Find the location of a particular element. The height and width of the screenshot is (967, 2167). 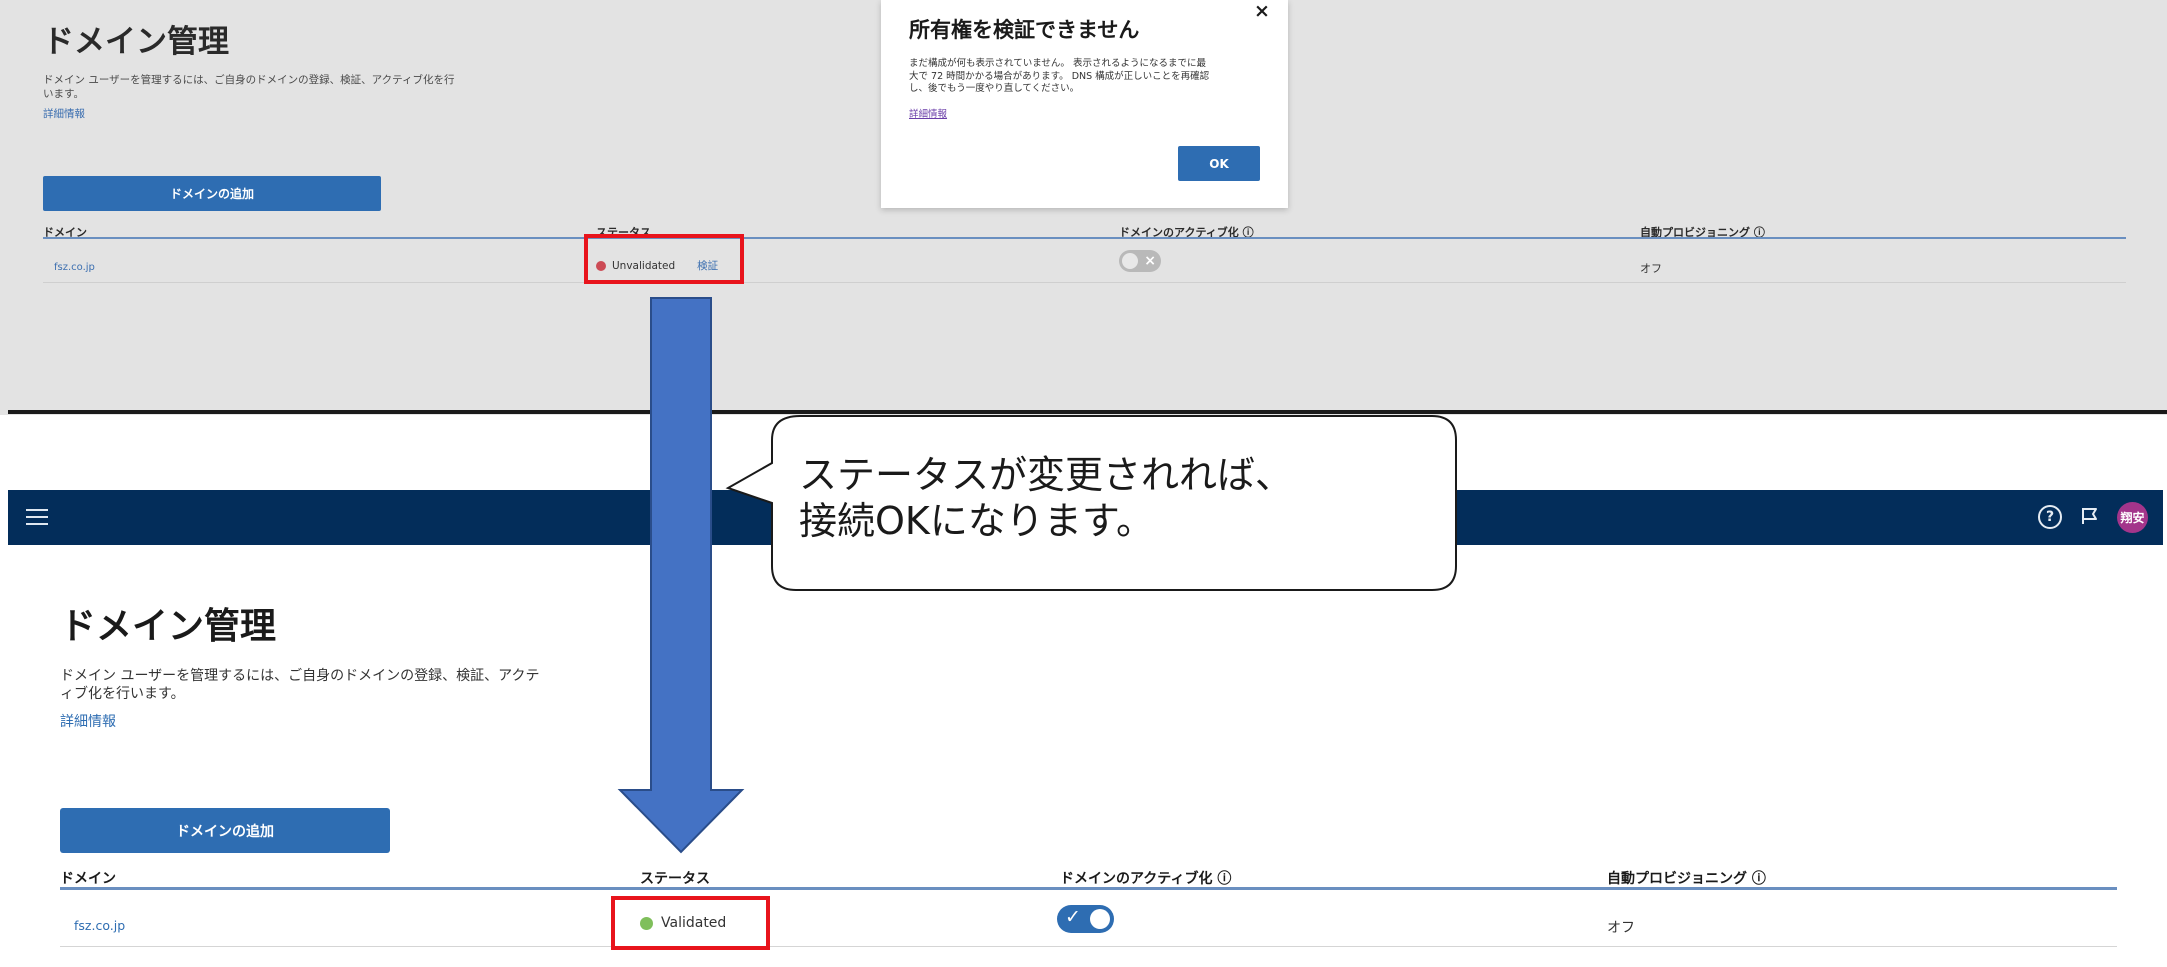

callout-line: ステータスが変更されれば、 is located at coordinates (1046, 475).